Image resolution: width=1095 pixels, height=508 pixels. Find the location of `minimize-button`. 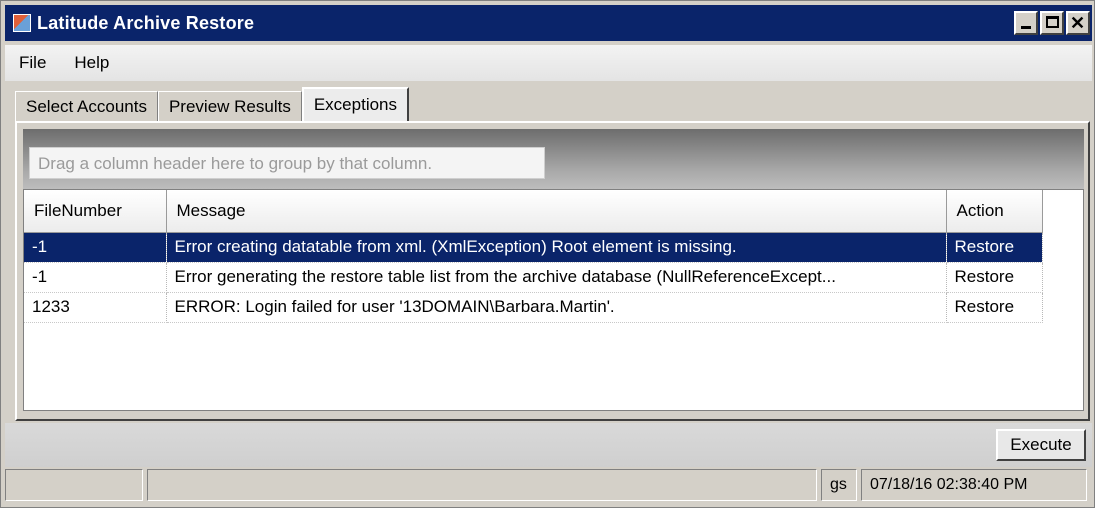

minimize-button is located at coordinates (1026, 23).